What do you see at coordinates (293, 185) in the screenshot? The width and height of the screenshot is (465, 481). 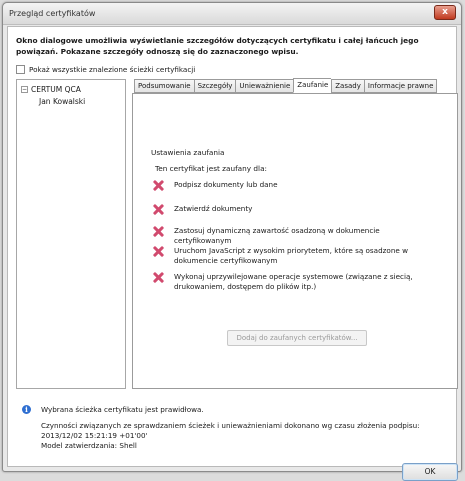 I see `trust-purpose-item: Podpisz dokumenty lub dane` at bounding box center [293, 185].